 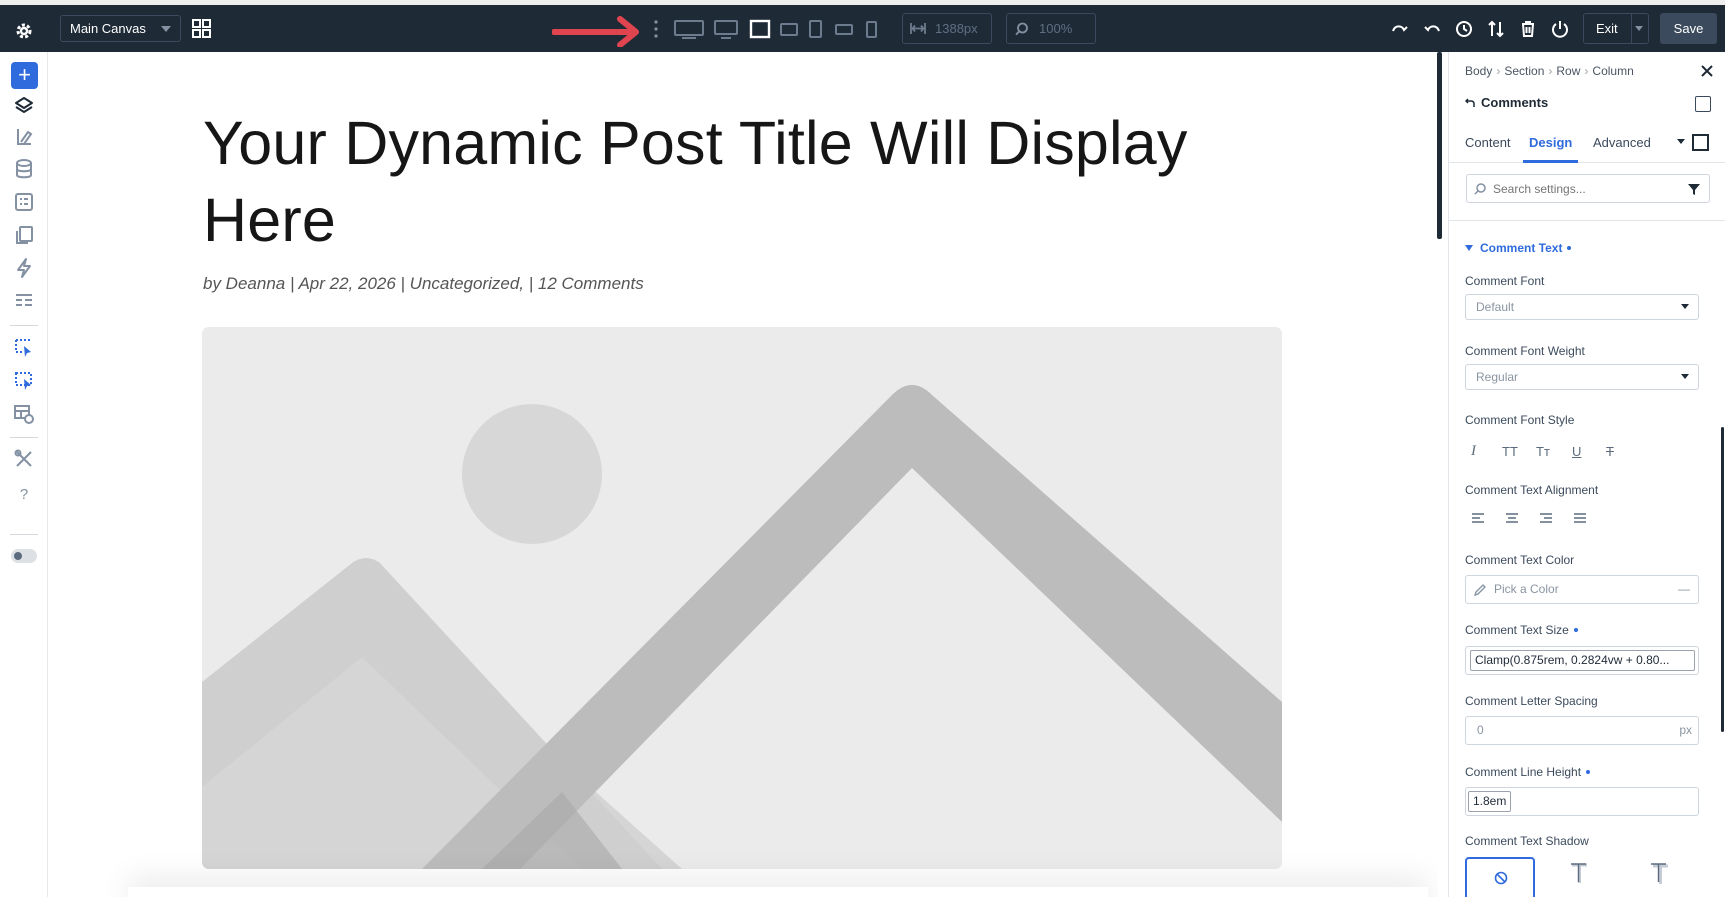 I want to click on align-right-icon, so click(x=1546, y=519).